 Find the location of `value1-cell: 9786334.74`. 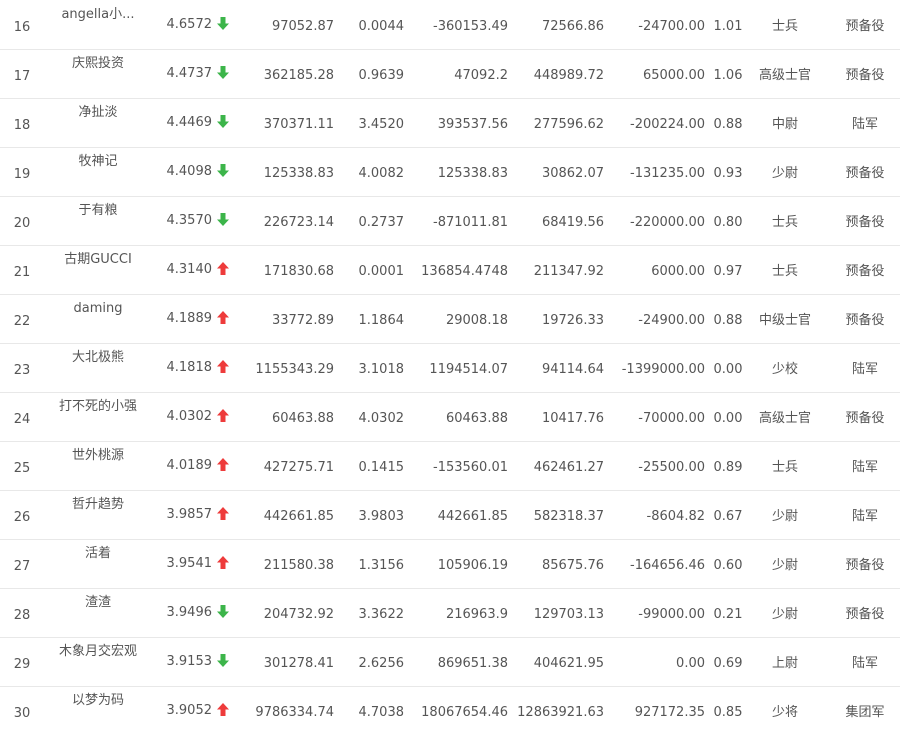

value1-cell: 9786334.74 is located at coordinates (294, 712).